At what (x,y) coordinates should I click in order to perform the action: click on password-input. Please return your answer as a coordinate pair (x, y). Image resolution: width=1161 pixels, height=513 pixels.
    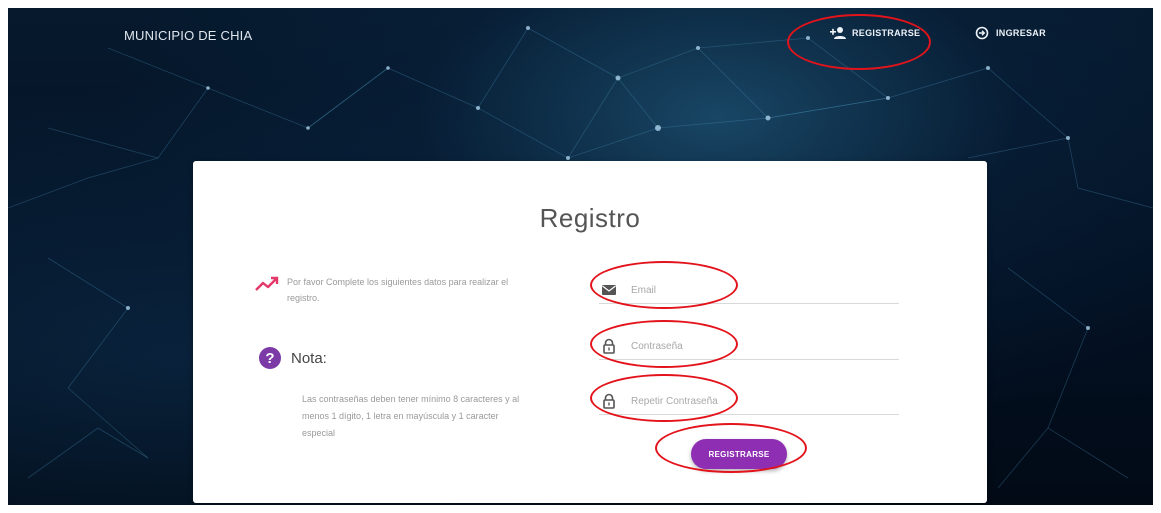
    Looking at the image, I should click on (756, 346).